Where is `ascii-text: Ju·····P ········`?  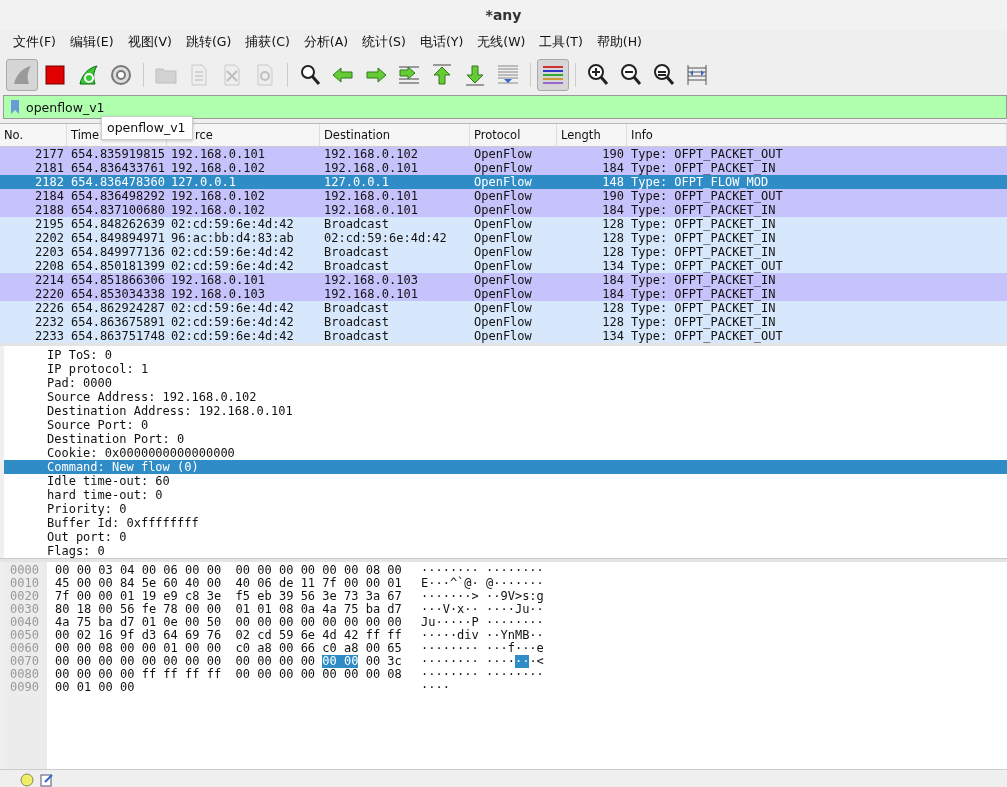
ascii-text: Ju·····P ········ is located at coordinates (482, 623).